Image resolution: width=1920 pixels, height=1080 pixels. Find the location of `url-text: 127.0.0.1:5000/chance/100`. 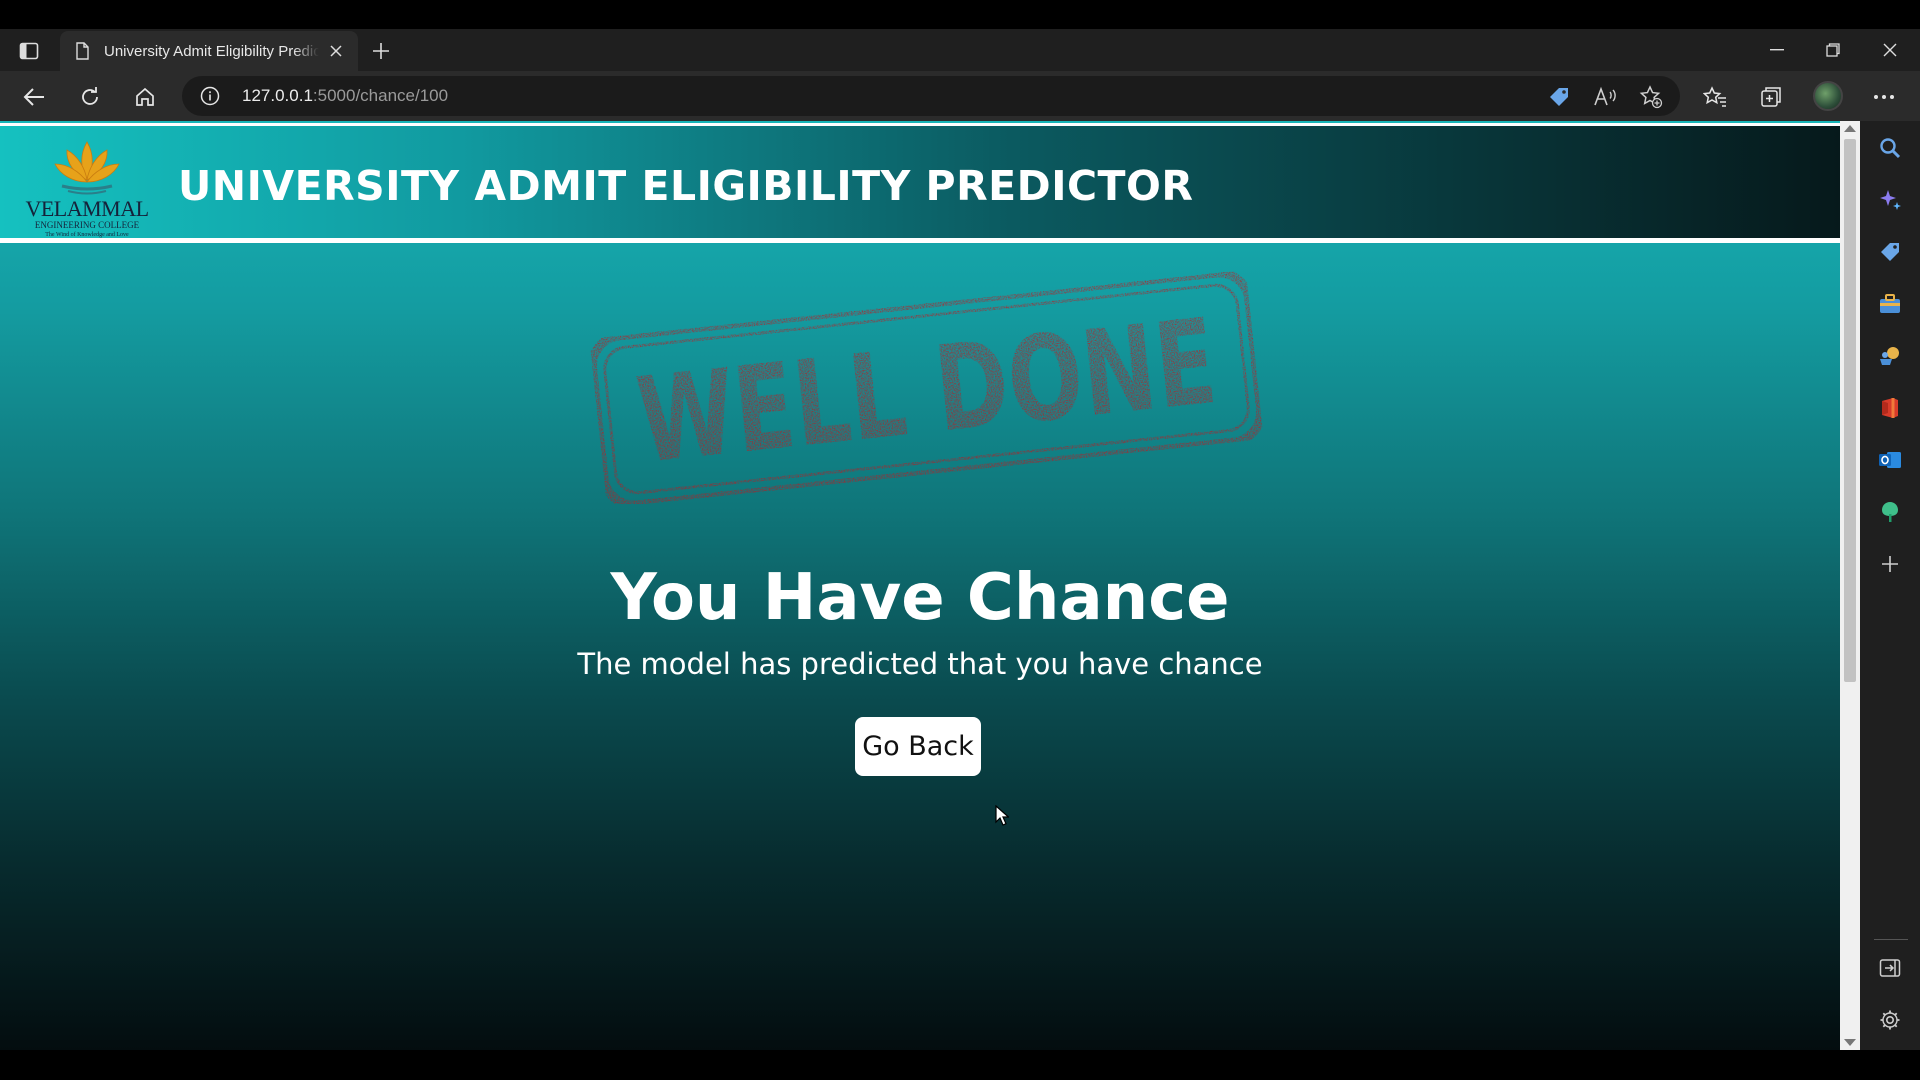

url-text: 127.0.0.1:5000/chance/100 is located at coordinates (345, 96).